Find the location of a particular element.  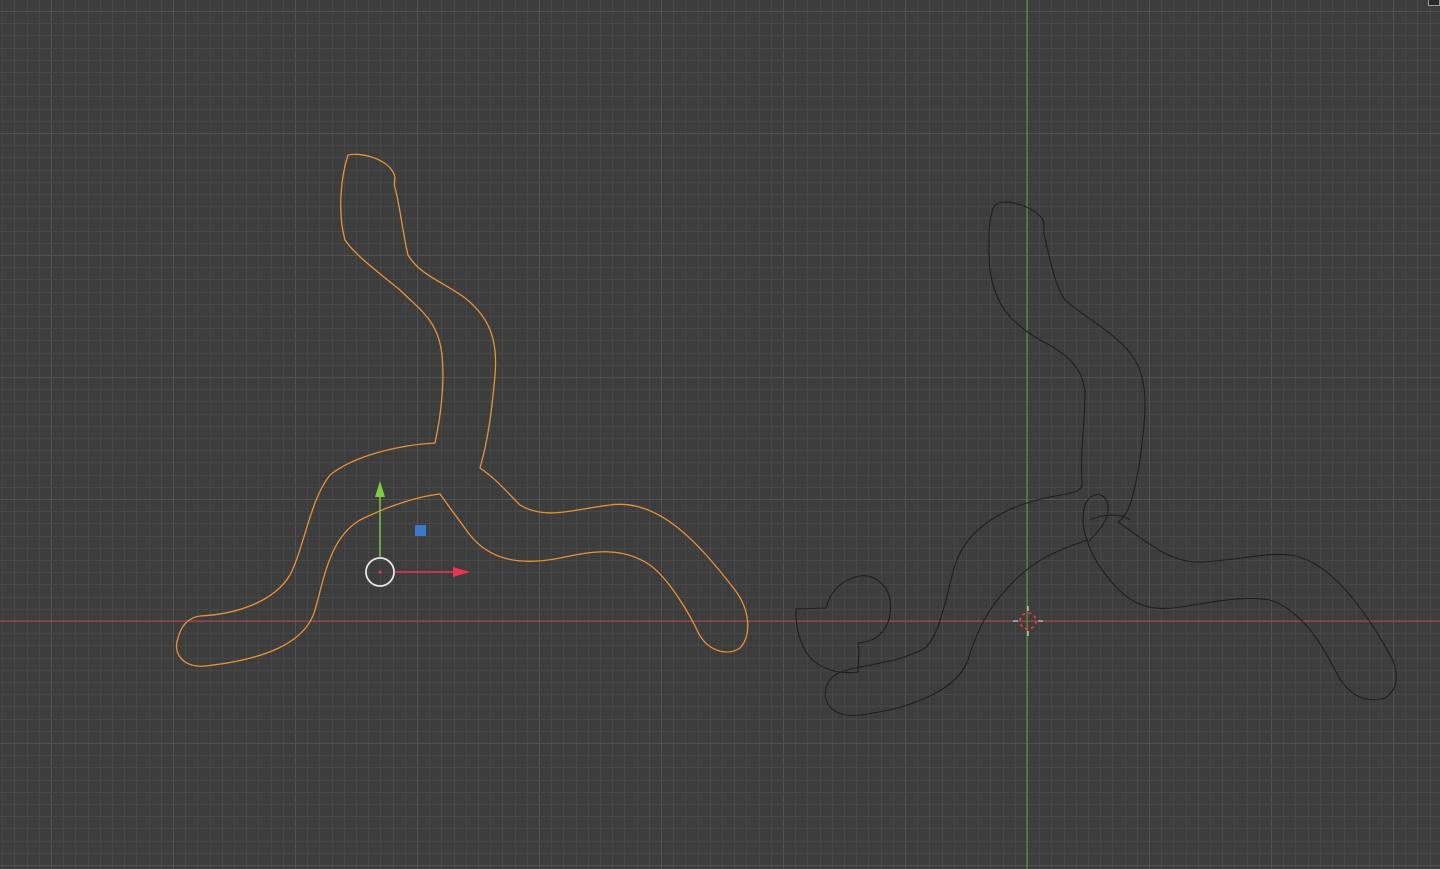

x-arrow-head-icon is located at coordinates (461, 572).